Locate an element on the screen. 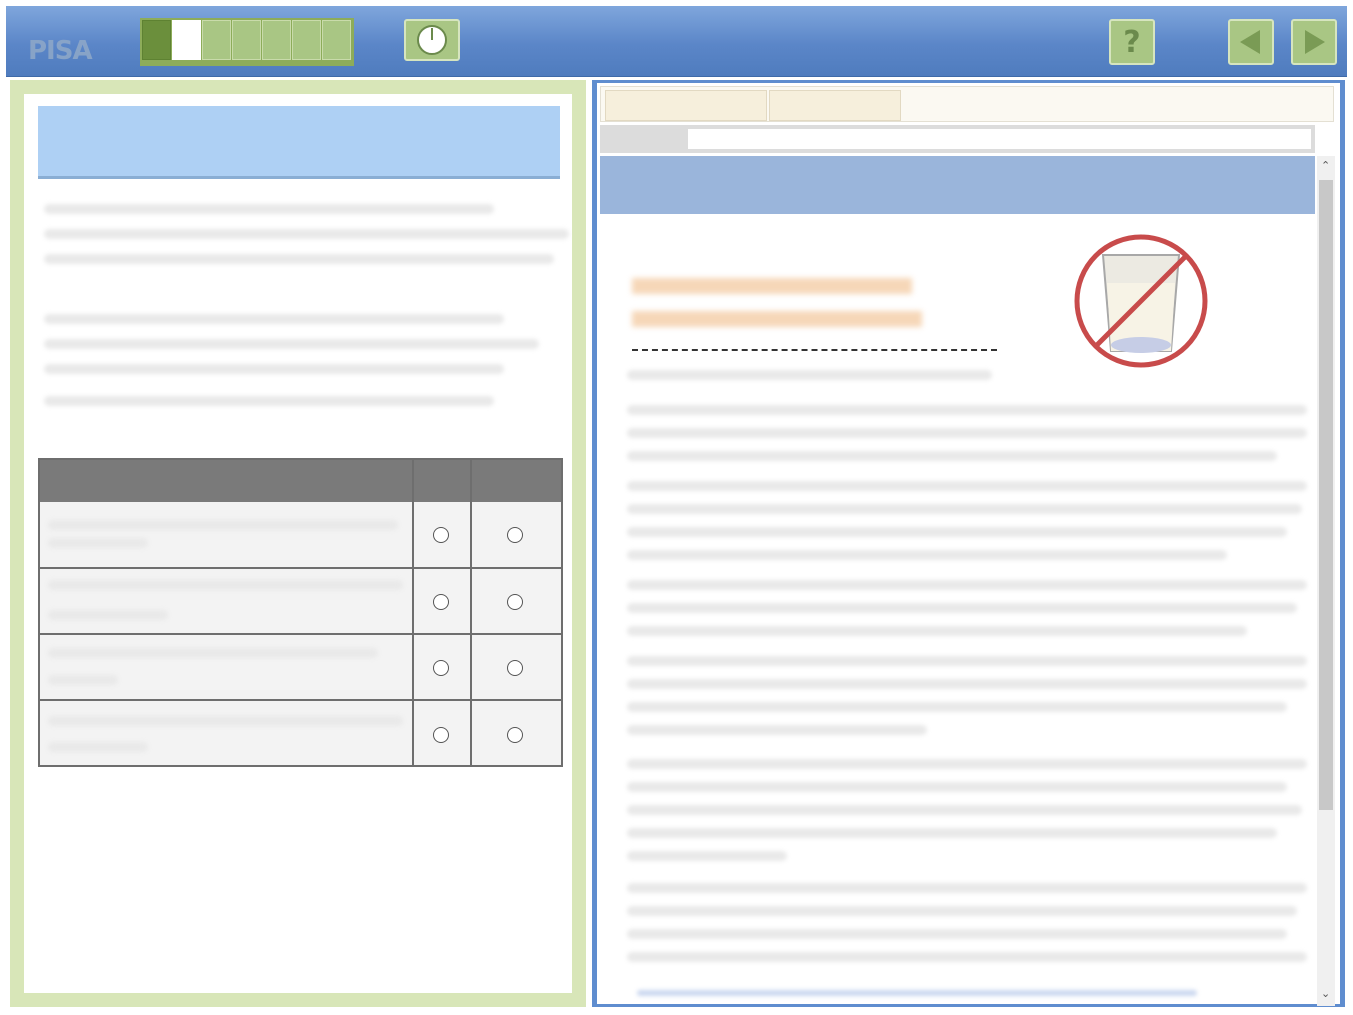 Image resolution: width=1353 pixels, height=1015 pixels. title-underline is located at coordinates (814, 350).